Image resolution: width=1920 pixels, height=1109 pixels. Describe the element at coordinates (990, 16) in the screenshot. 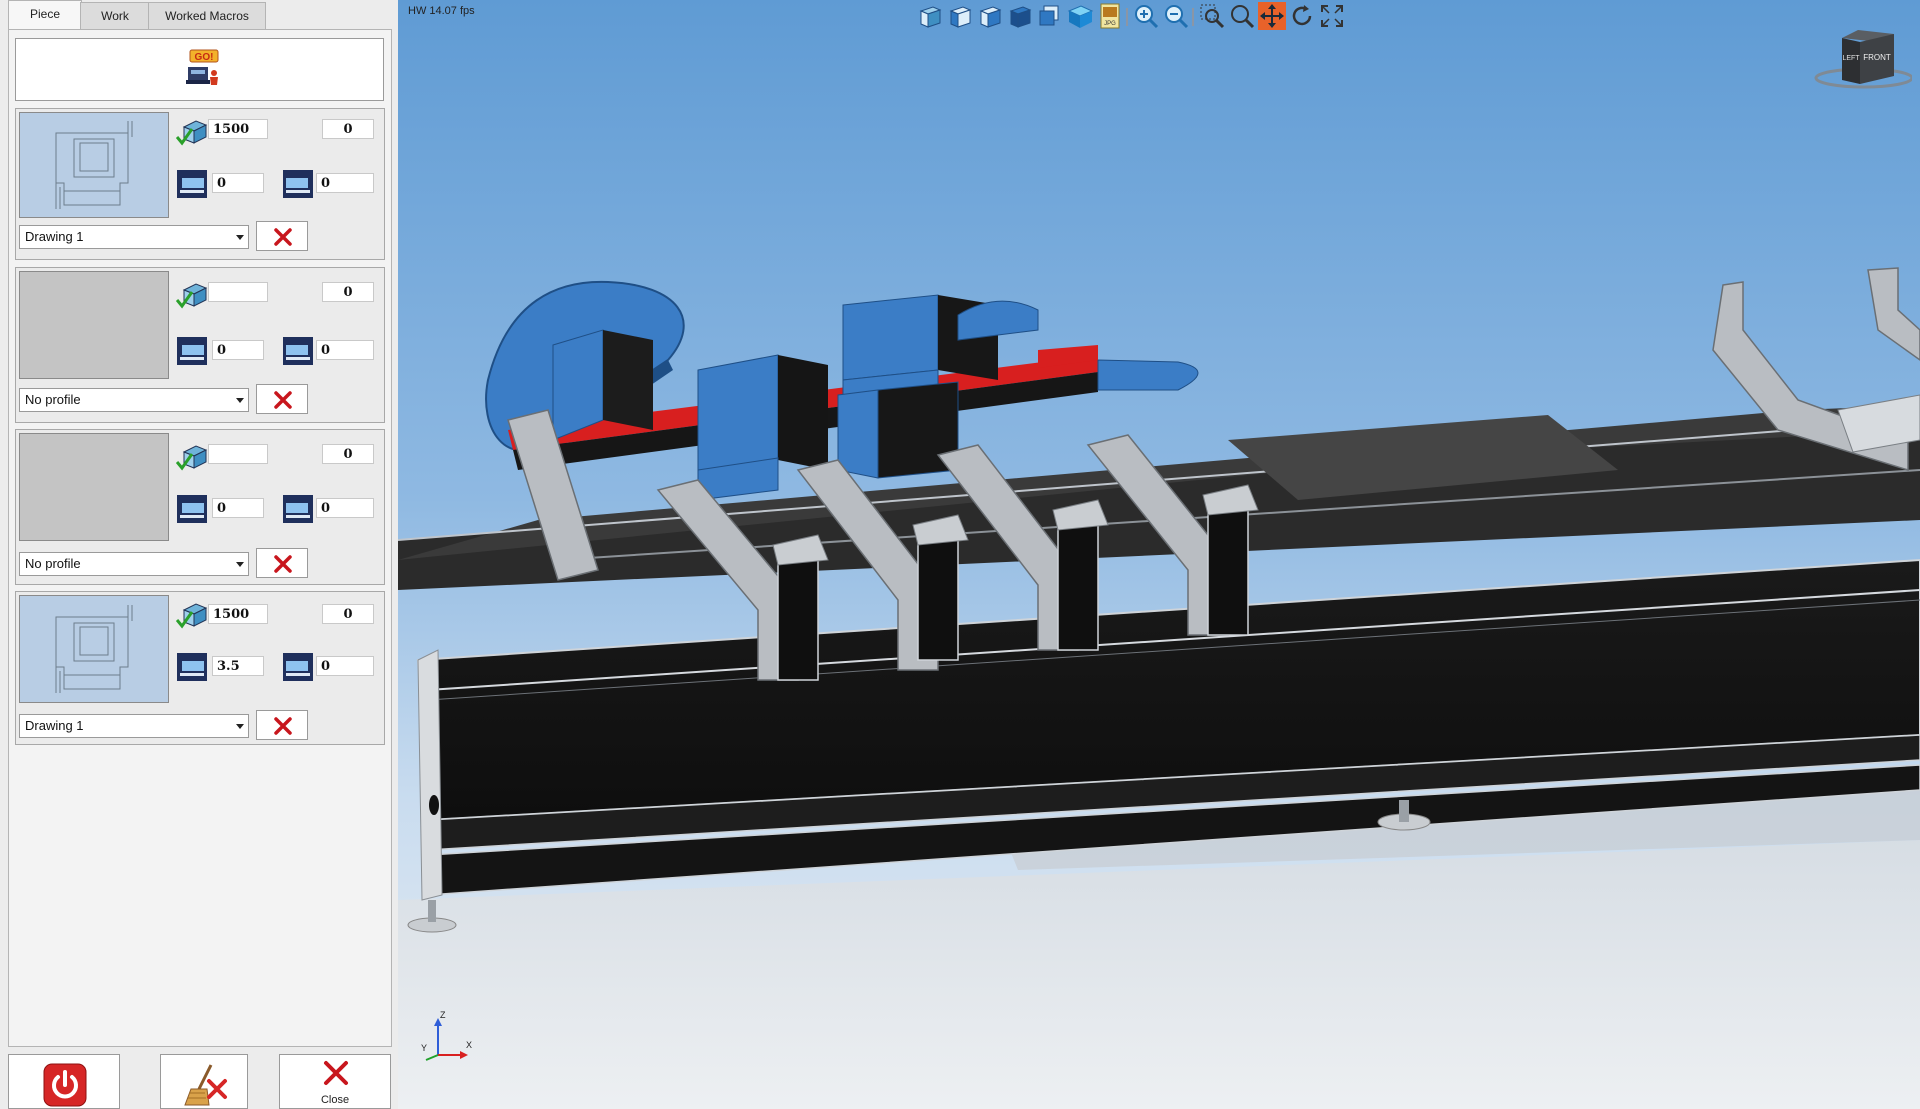

I see `view-right-icon` at that location.